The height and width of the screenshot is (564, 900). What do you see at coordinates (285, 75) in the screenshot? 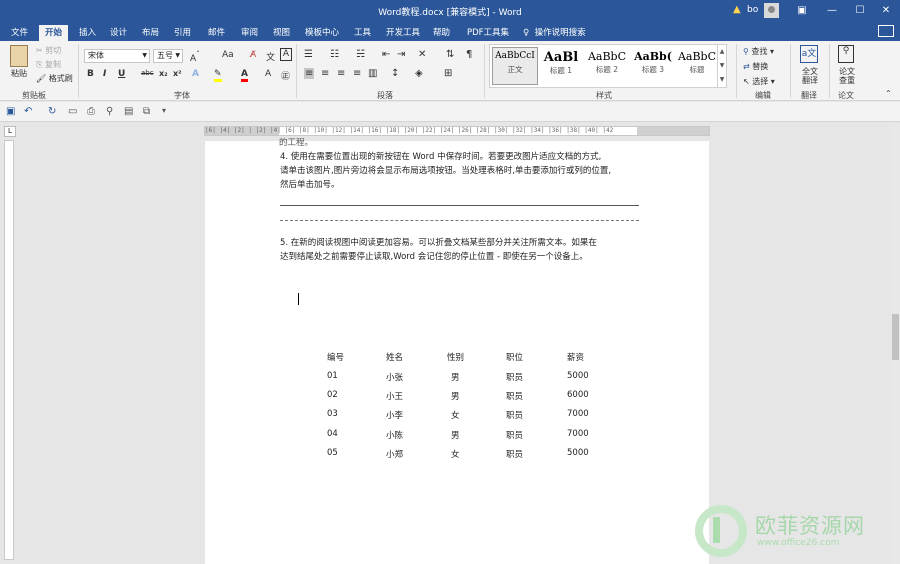
I see `enclose-char-icon: ㊣` at bounding box center [285, 75].